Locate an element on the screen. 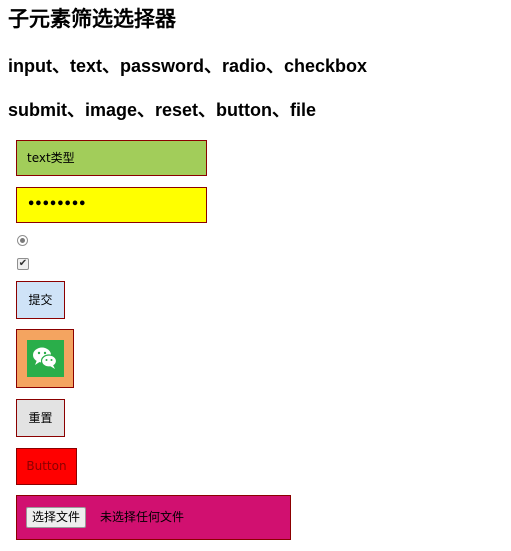 This screenshot has height=551, width=511. file-status-text: 未选择任何文件 is located at coordinates (142, 517).